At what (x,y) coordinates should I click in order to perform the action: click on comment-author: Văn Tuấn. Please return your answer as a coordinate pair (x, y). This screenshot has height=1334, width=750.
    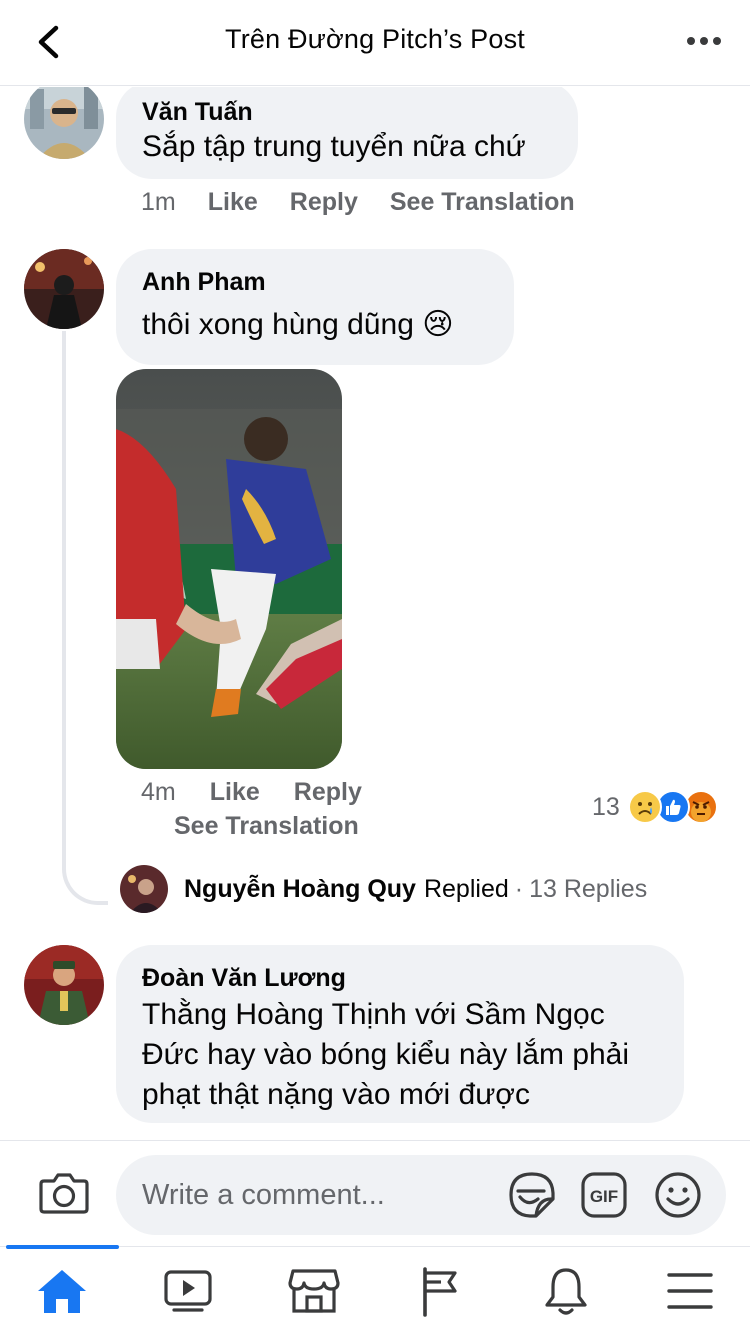
    Looking at the image, I should click on (347, 112).